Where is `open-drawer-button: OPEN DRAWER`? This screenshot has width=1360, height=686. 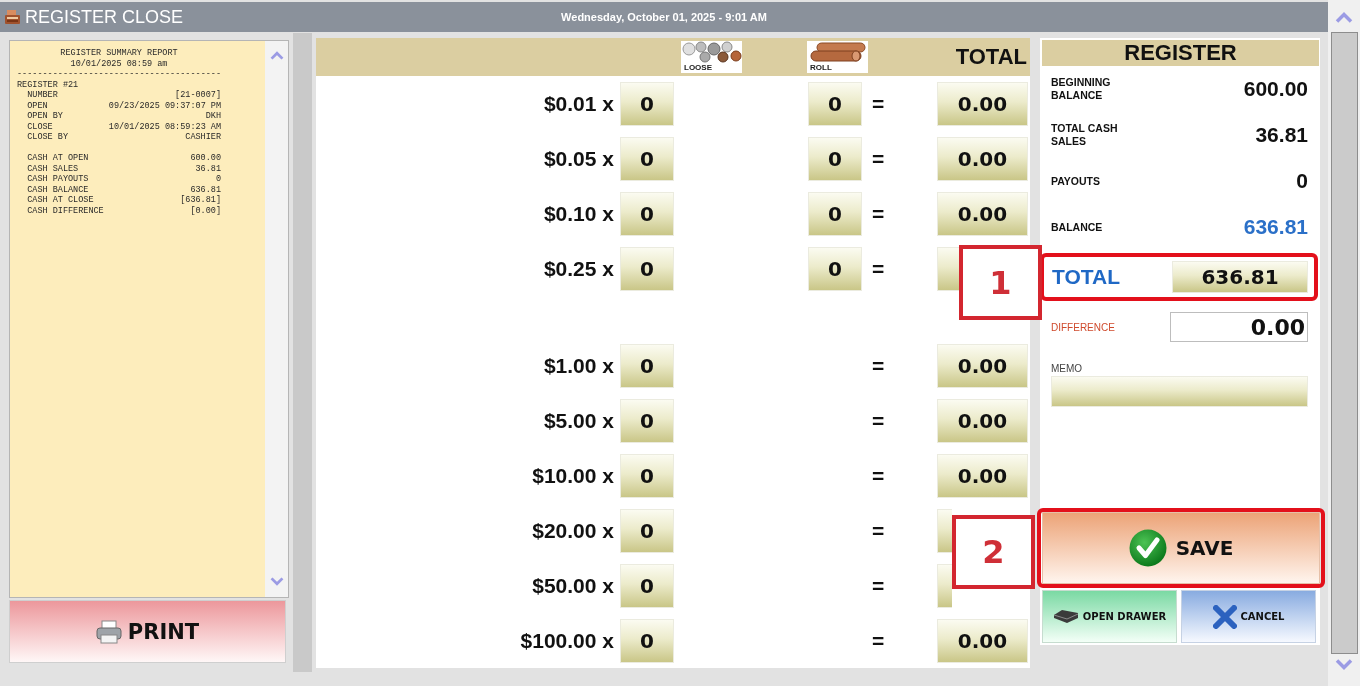 open-drawer-button: OPEN DRAWER is located at coordinates (1109, 616).